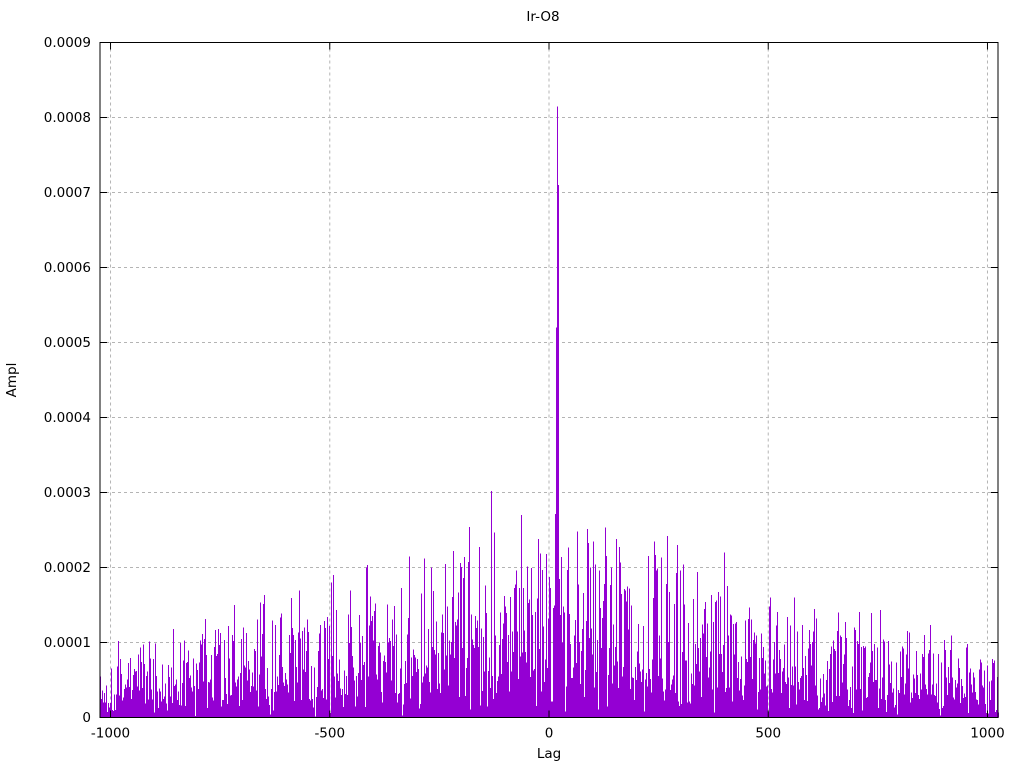 This screenshot has height=768, width=1024. What do you see at coordinates (542, 17) in the screenshot?
I see `chart-title: Ir-O8` at bounding box center [542, 17].